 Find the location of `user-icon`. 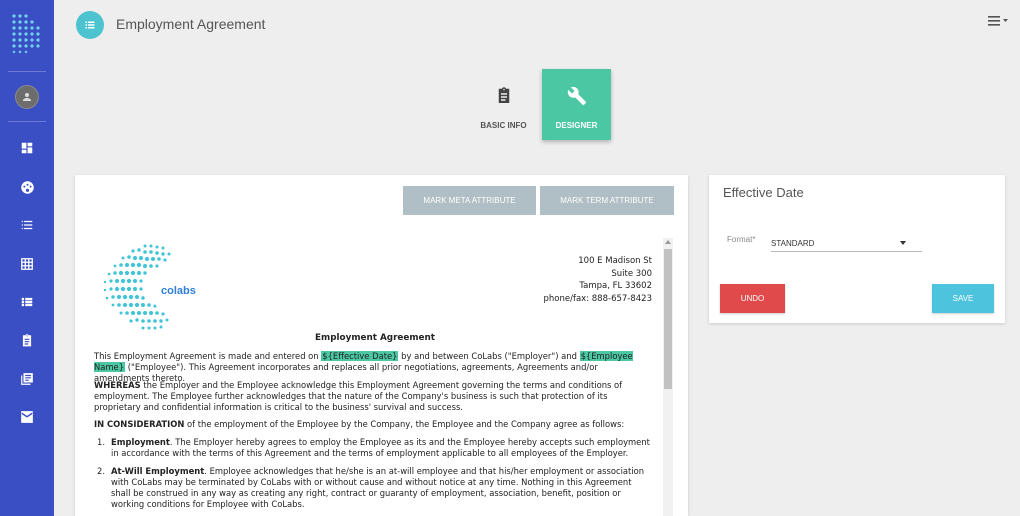

user-icon is located at coordinates (27, 97).